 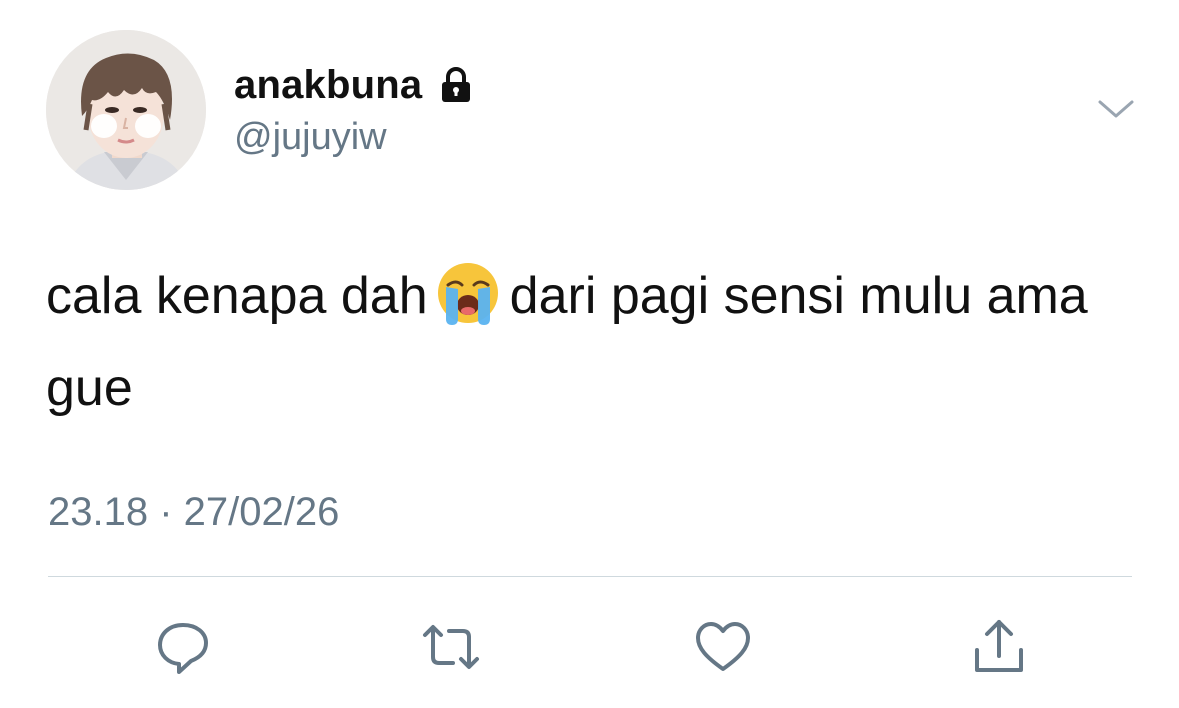 What do you see at coordinates (310, 137) in the screenshot?
I see `user-handle: @jujuyiw` at bounding box center [310, 137].